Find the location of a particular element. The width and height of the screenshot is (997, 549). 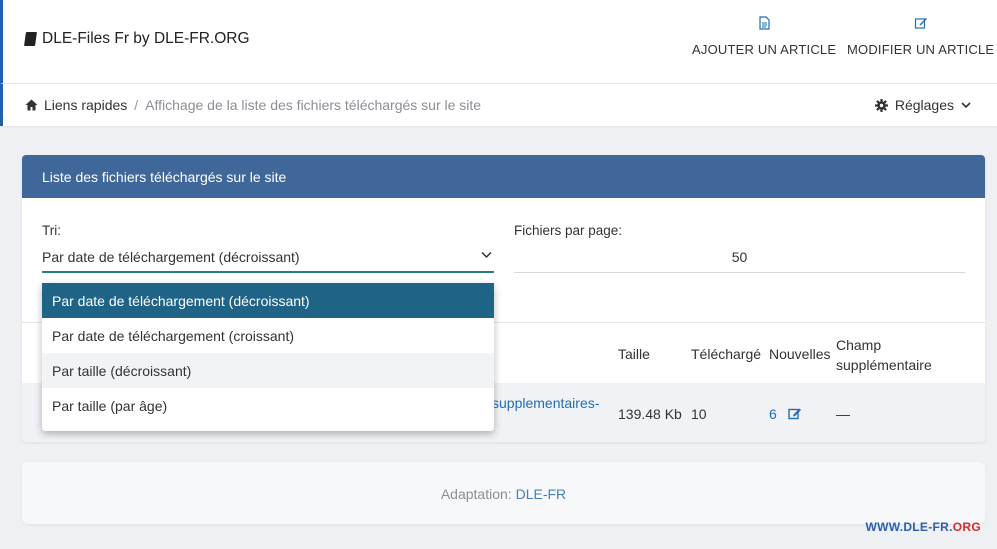

file-icon is located at coordinates (764, 23).